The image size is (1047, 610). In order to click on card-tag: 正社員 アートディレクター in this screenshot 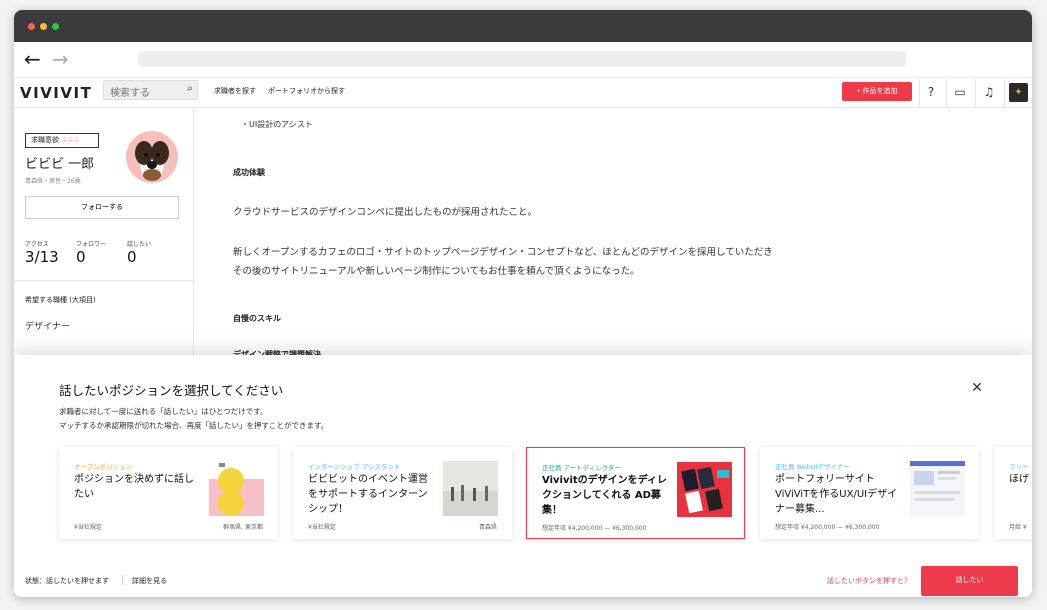, I will do `click(581, 468)`.